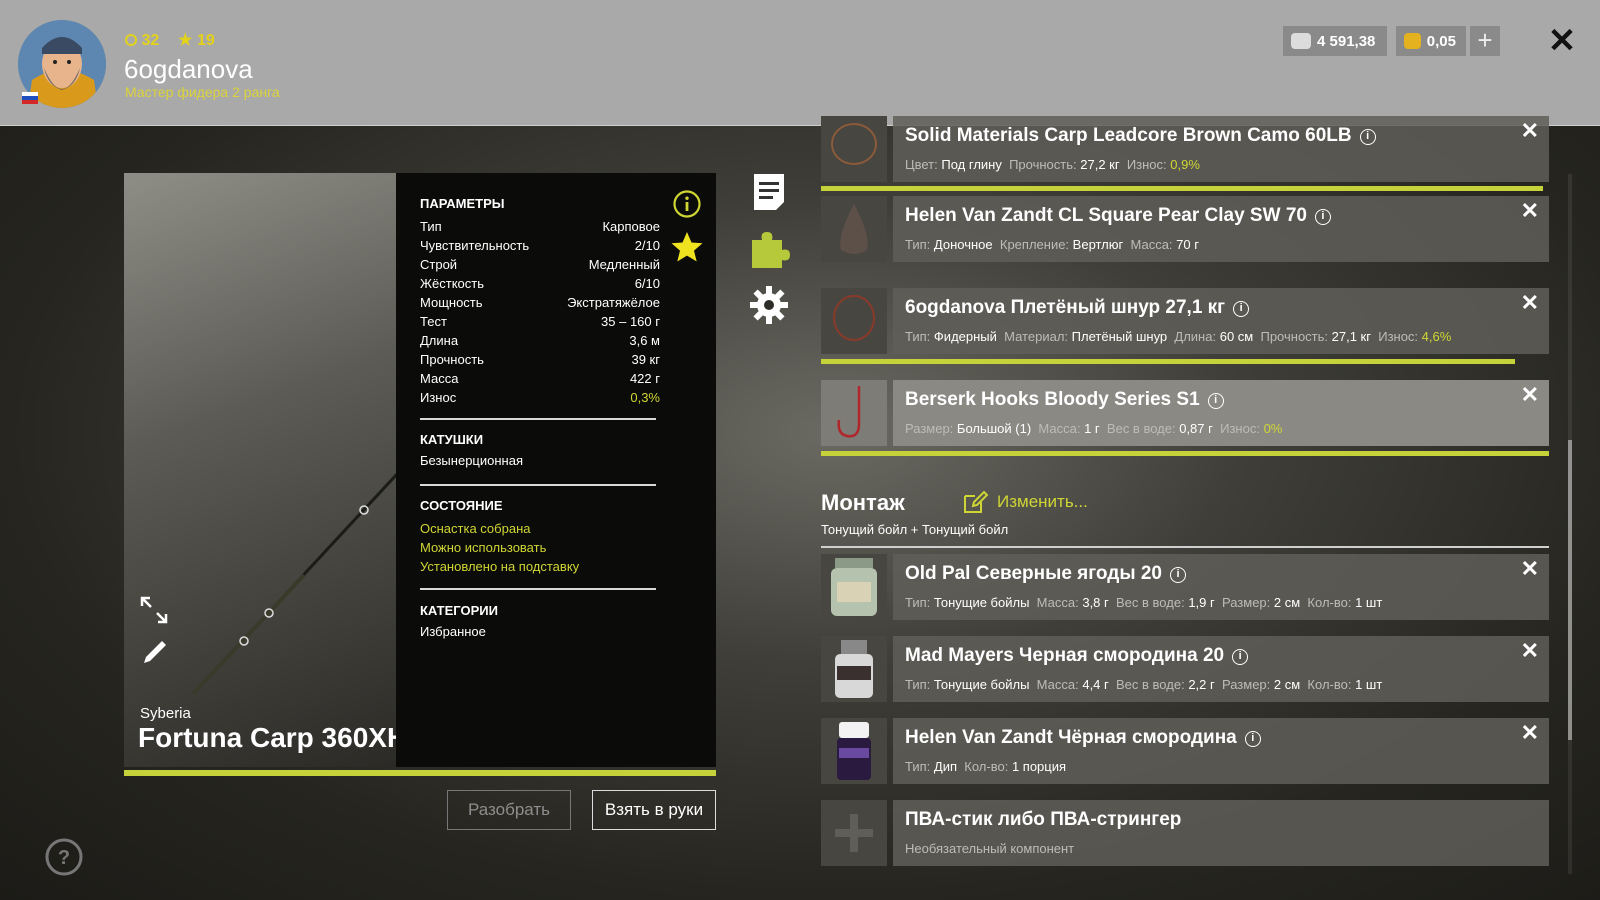 Image resolution: width=1600 pixels, height=900 pixels. What do you see at coordinates (170, 40) in the screenshot?
I see `level-stats: 32 ★ 19` at bounding box center [170, 40].